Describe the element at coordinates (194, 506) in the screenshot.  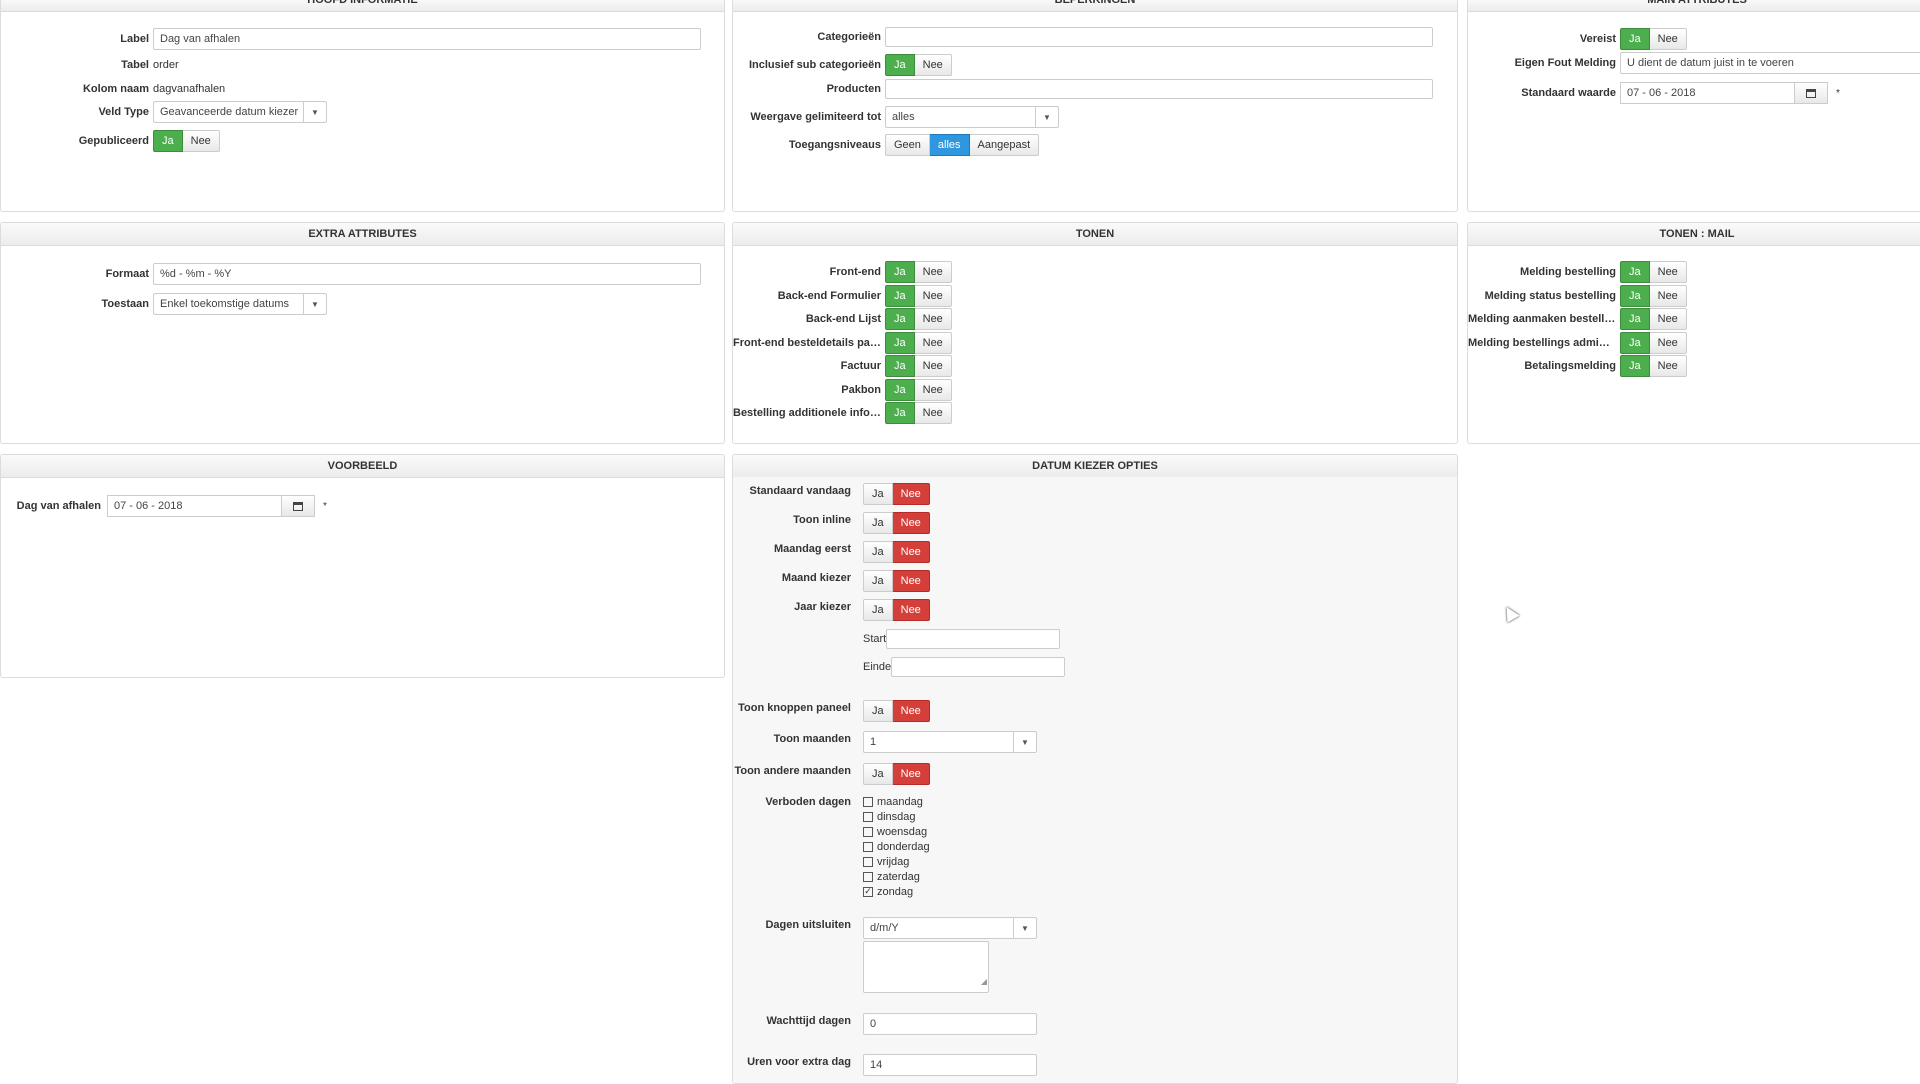
I see `dag-van-afhalen-input: 07 - 06 - 2018` at that location.